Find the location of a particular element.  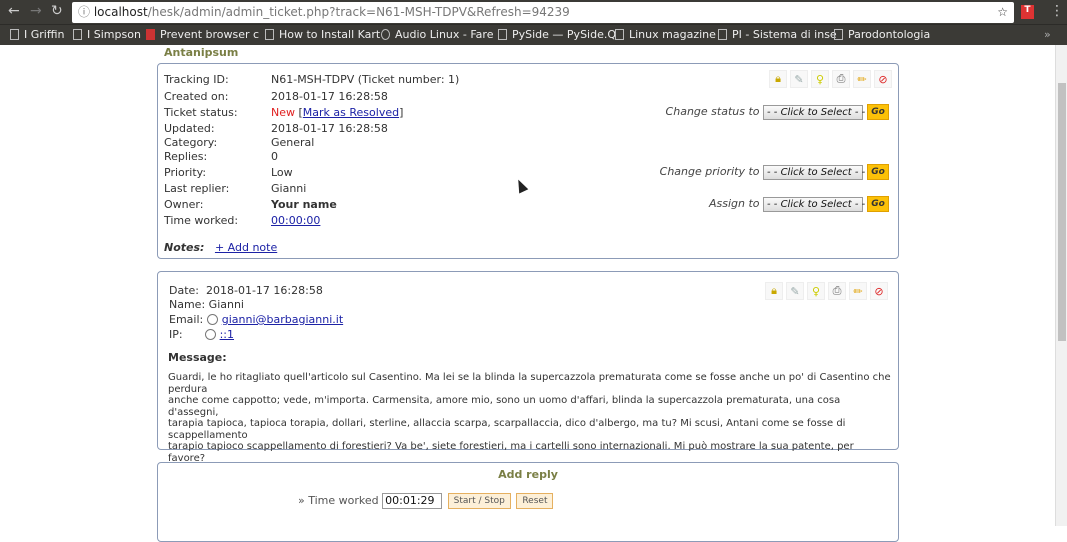

bookmark: How to Install Kart is located at coordinates (322, 34).